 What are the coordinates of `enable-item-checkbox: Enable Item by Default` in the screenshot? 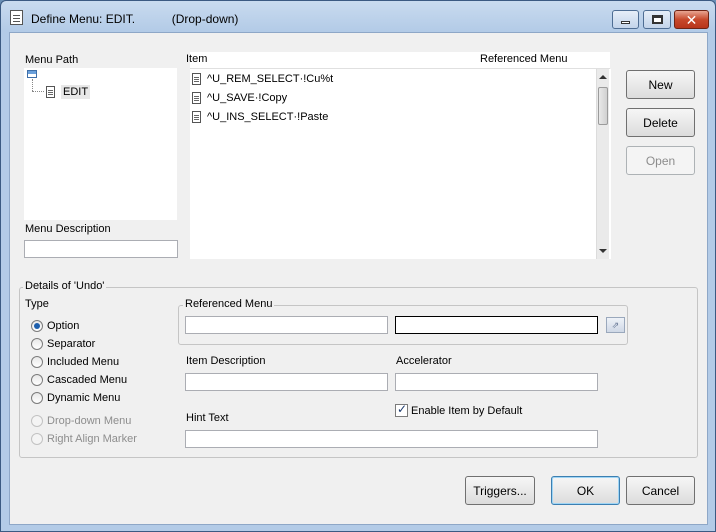 It's located at (459, 409).